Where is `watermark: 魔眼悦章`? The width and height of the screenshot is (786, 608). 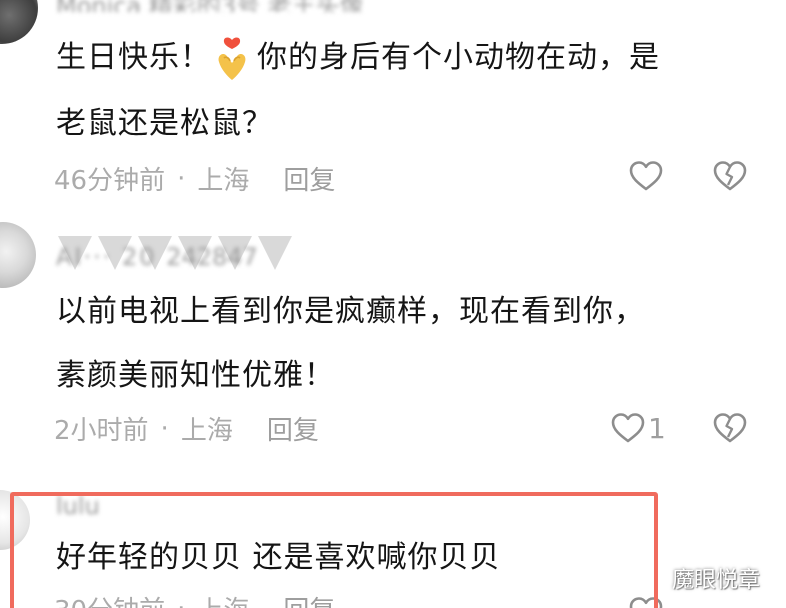 watermark: 魔眼悦章 is located at coordinates (716, 580).